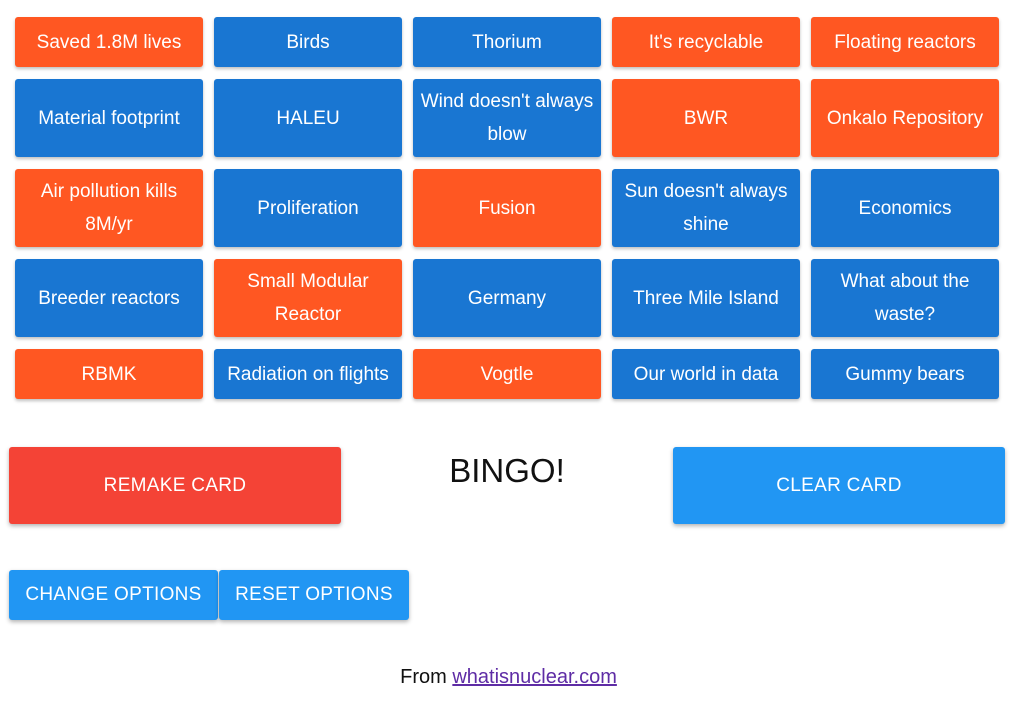 This screenshot has width=1017, height=726. What do you see at coordinates (839, 485) in the screenshot?
I see `clear-card-button: CLEAR CARD` at bounding box center [839, 485].